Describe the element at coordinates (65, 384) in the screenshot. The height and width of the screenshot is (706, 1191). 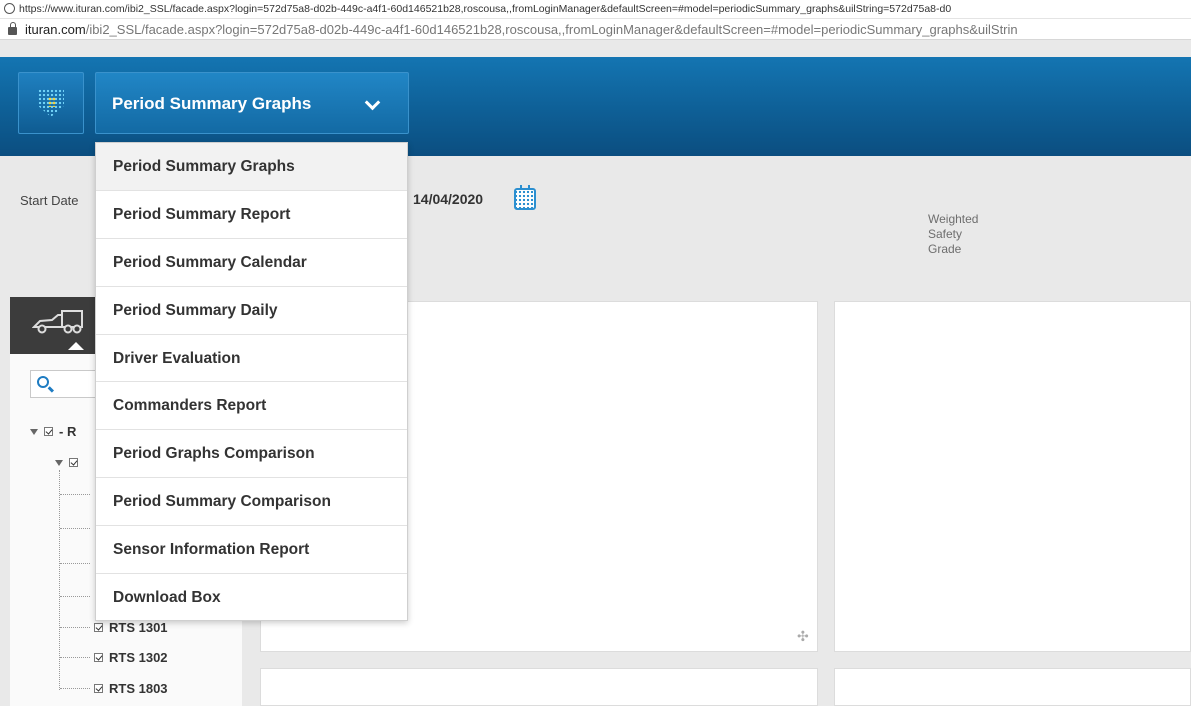
I see `tree-search-input` at that location.